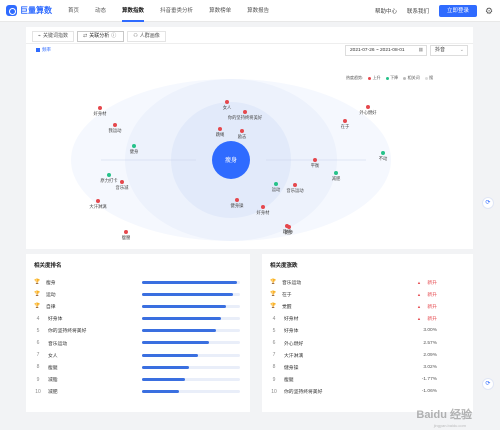 Image resolution: width=500 pixels, height=430 pixels. I want to click on rank-number: 5, so click(38, 330).